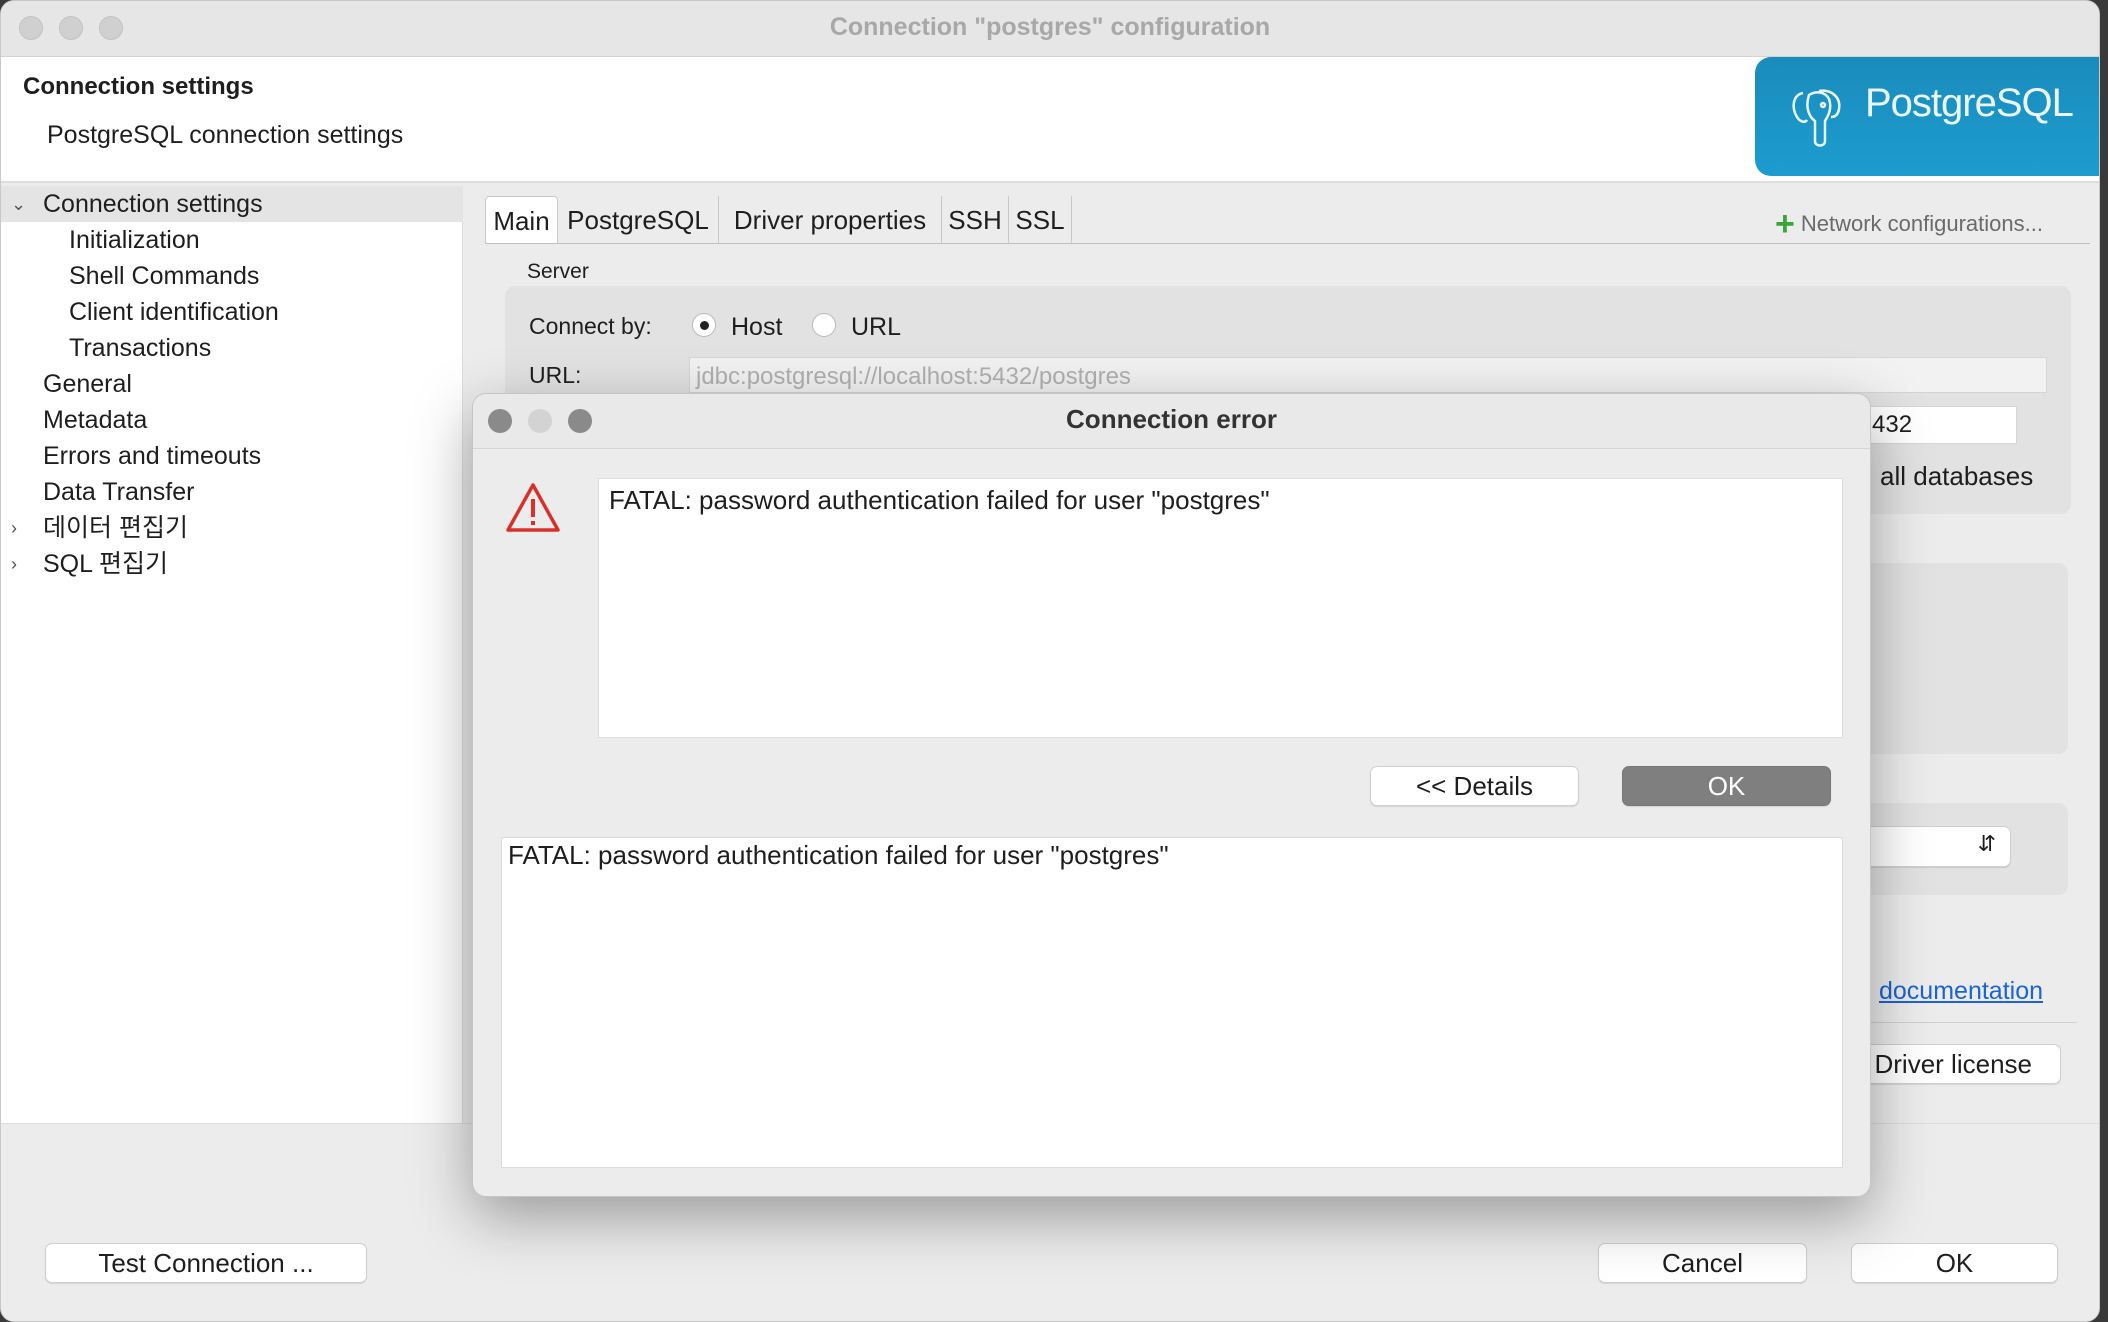 This screenshot has height=1322, width=2108. I want to click on tree-item-errors-timeouts: Errors and timeouts, so click(232, 456).